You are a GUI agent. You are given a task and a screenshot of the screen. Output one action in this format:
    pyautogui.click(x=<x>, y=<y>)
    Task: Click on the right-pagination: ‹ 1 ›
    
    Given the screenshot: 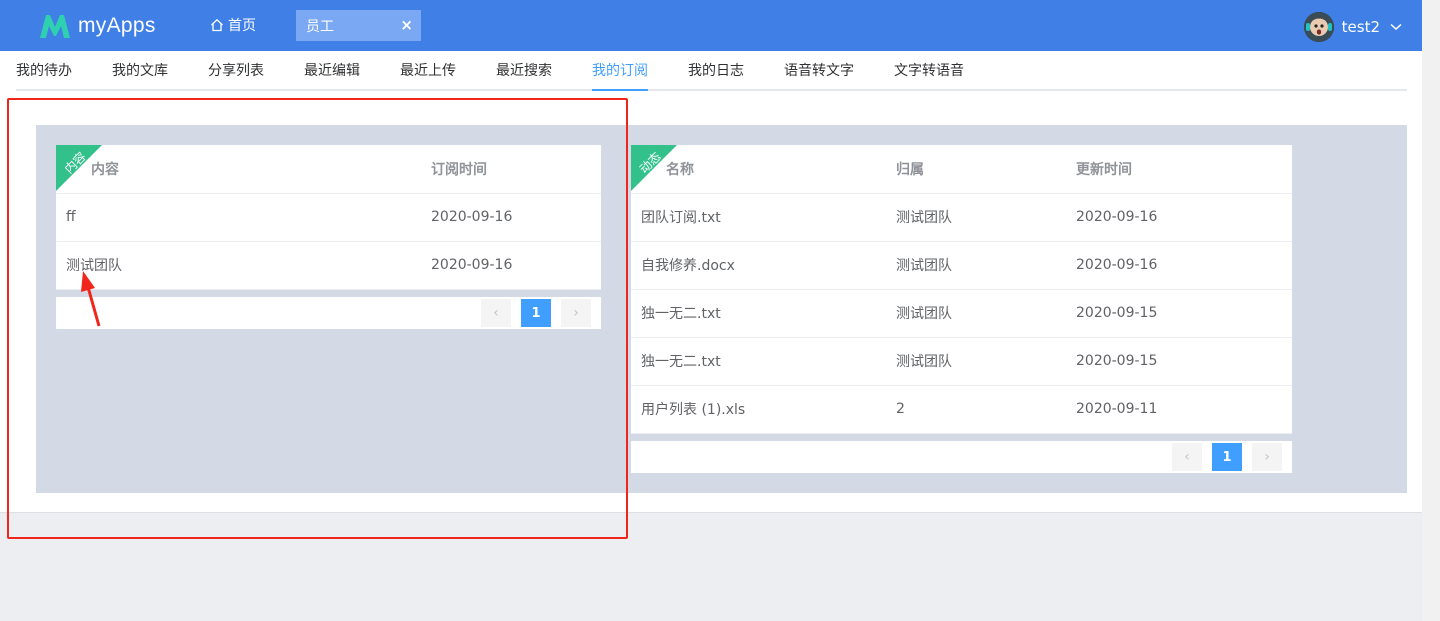 What is the action you would take?
    pyautogui.click(x=961, y=457)
    